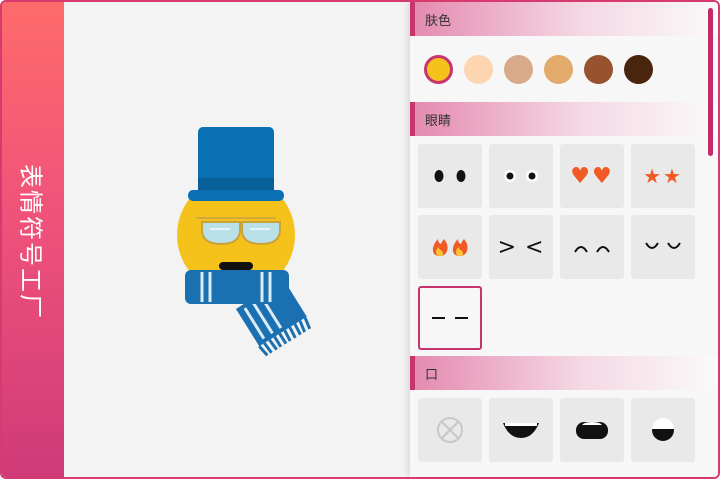 The width and height of the screenshot is (720, 479). What do you see at coordinates (236, 266) in the screenshot?
I see `mouth` at bounding box center [236, 266].